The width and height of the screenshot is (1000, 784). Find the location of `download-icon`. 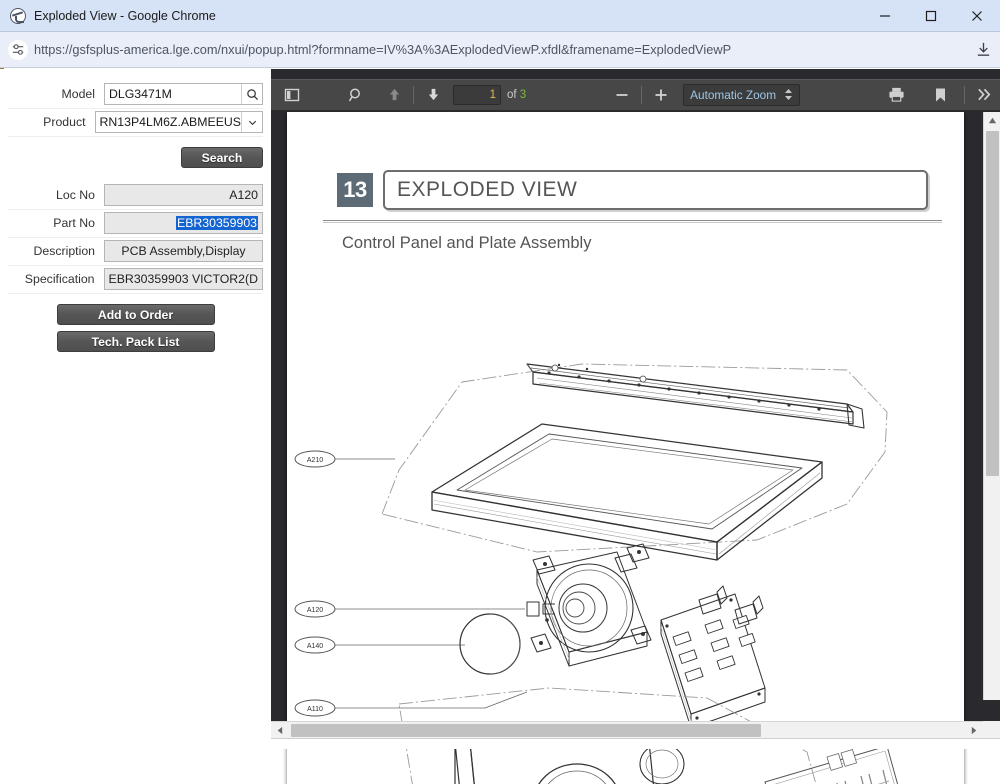

download-icon is located at coordinates (983, 50).